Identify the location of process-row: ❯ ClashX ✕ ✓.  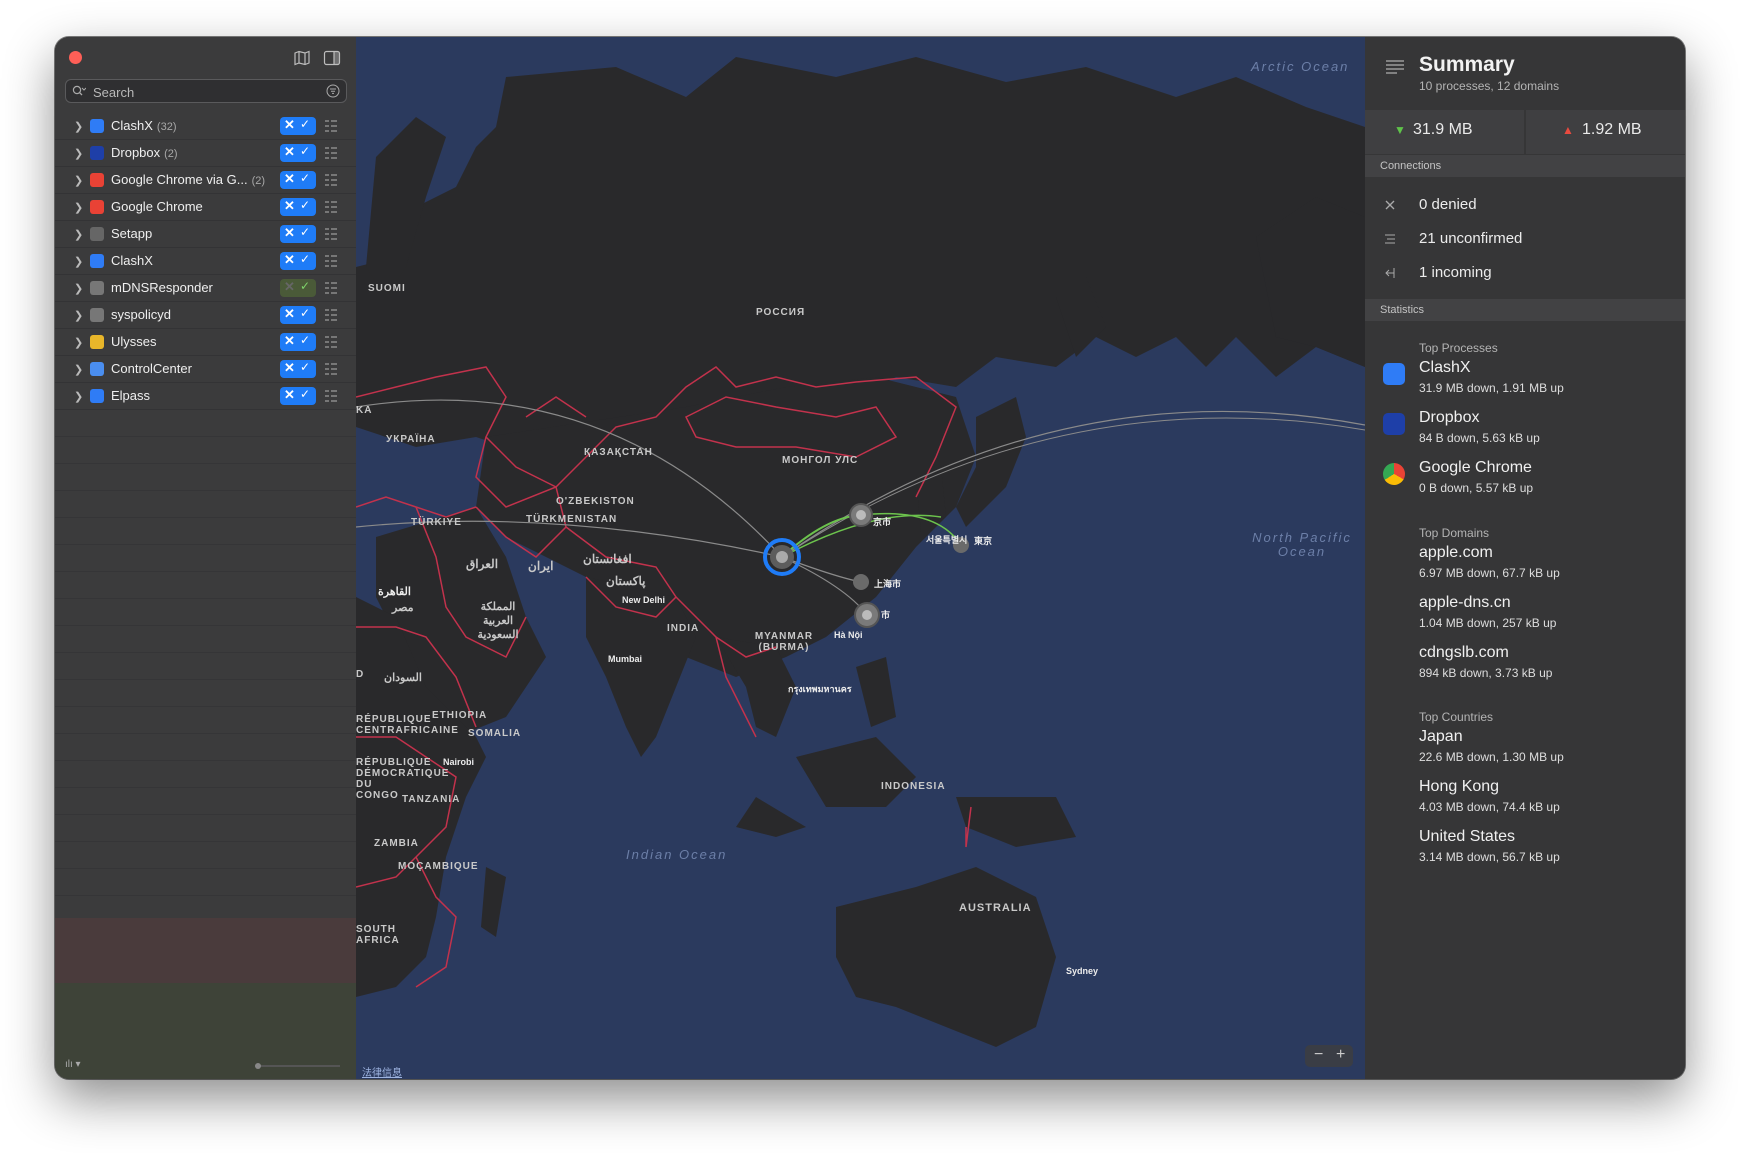
(205, 261).